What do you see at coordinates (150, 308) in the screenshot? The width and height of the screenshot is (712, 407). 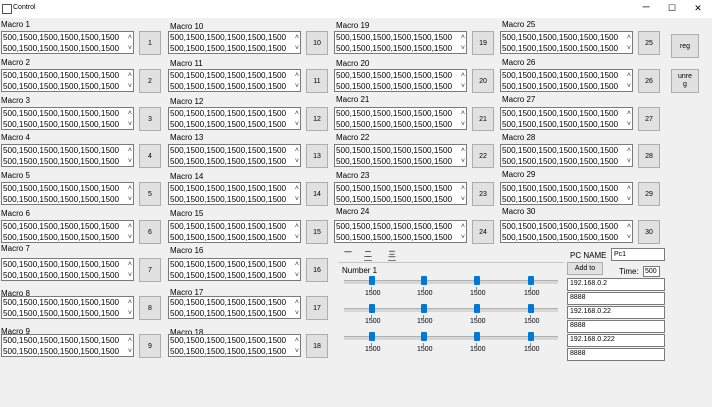 I see `macro-run-button: 8` at bounding box center [150, 308].